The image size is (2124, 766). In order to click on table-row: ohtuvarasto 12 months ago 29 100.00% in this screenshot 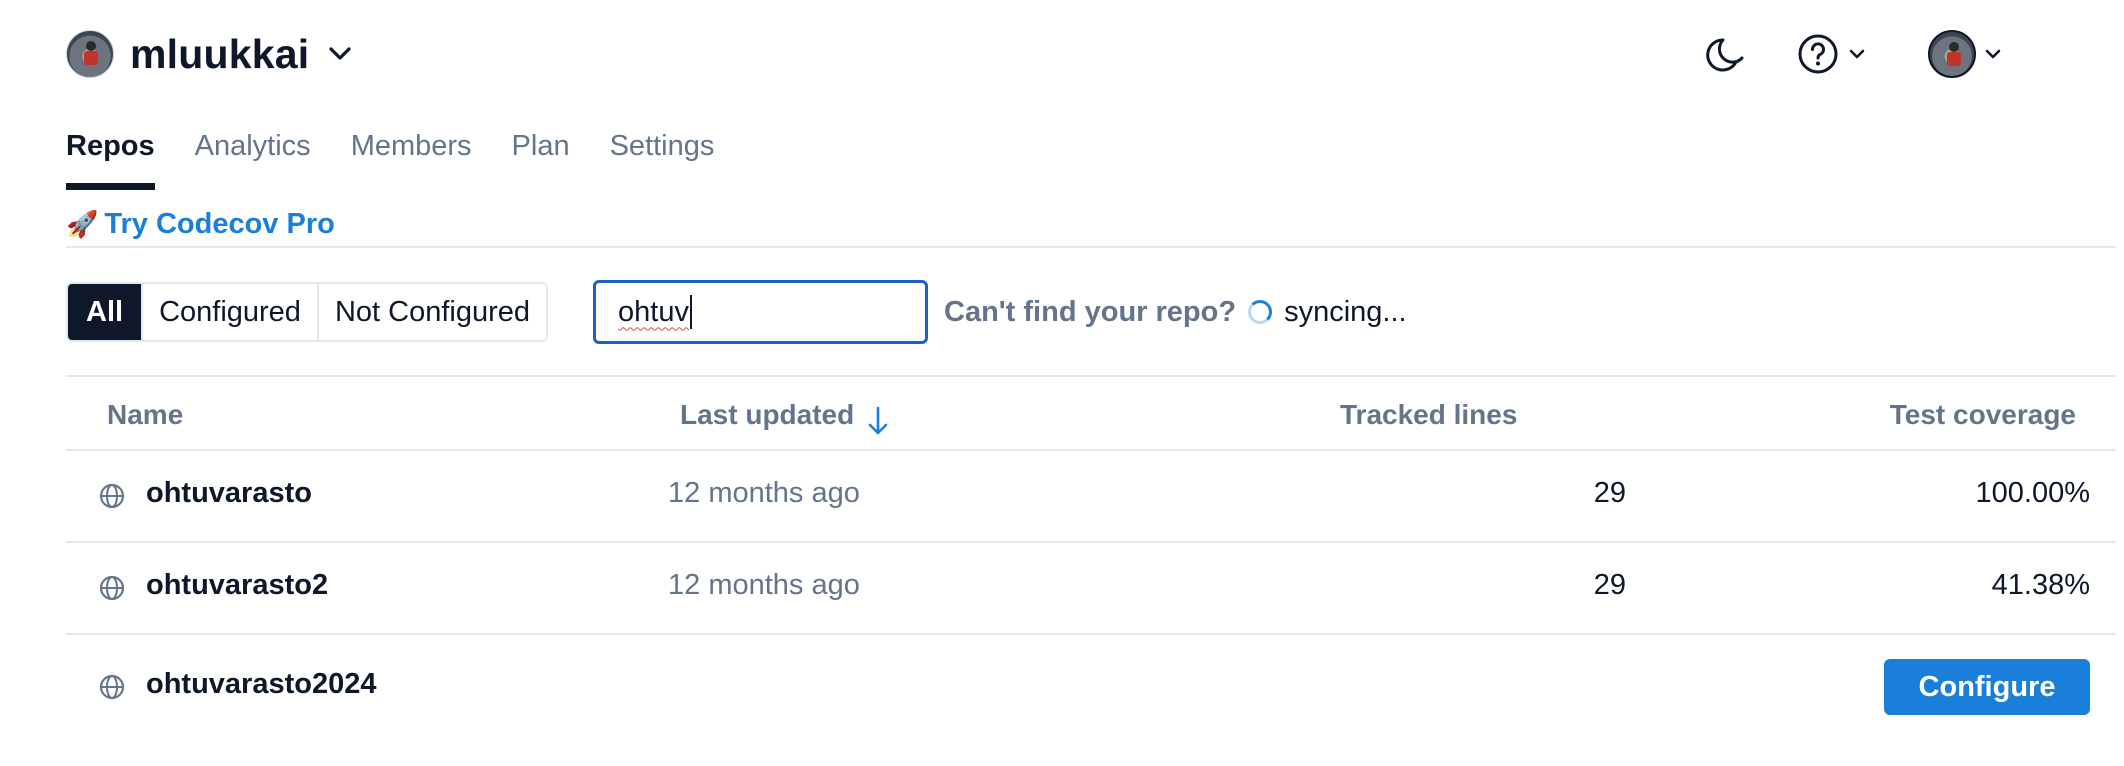, I will do `click(1091, 496)`.